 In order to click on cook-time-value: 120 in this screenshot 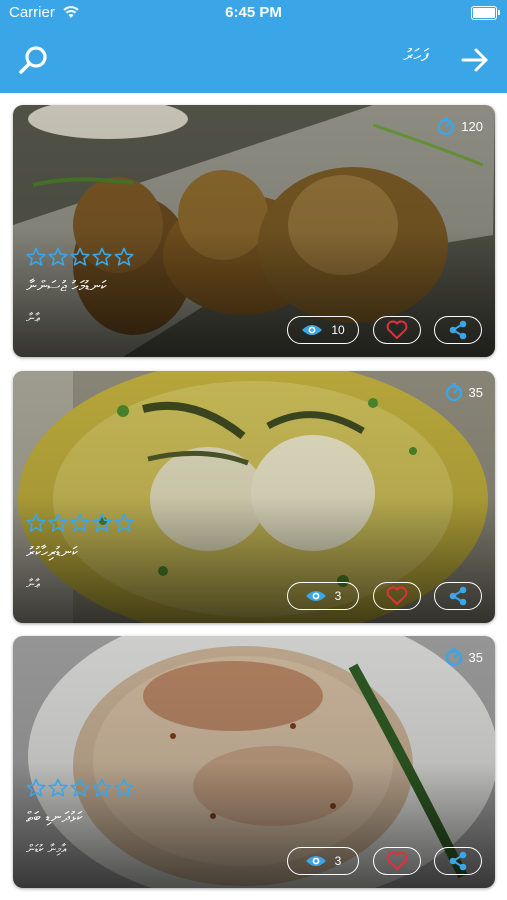, I will do `click(472, 126)`.